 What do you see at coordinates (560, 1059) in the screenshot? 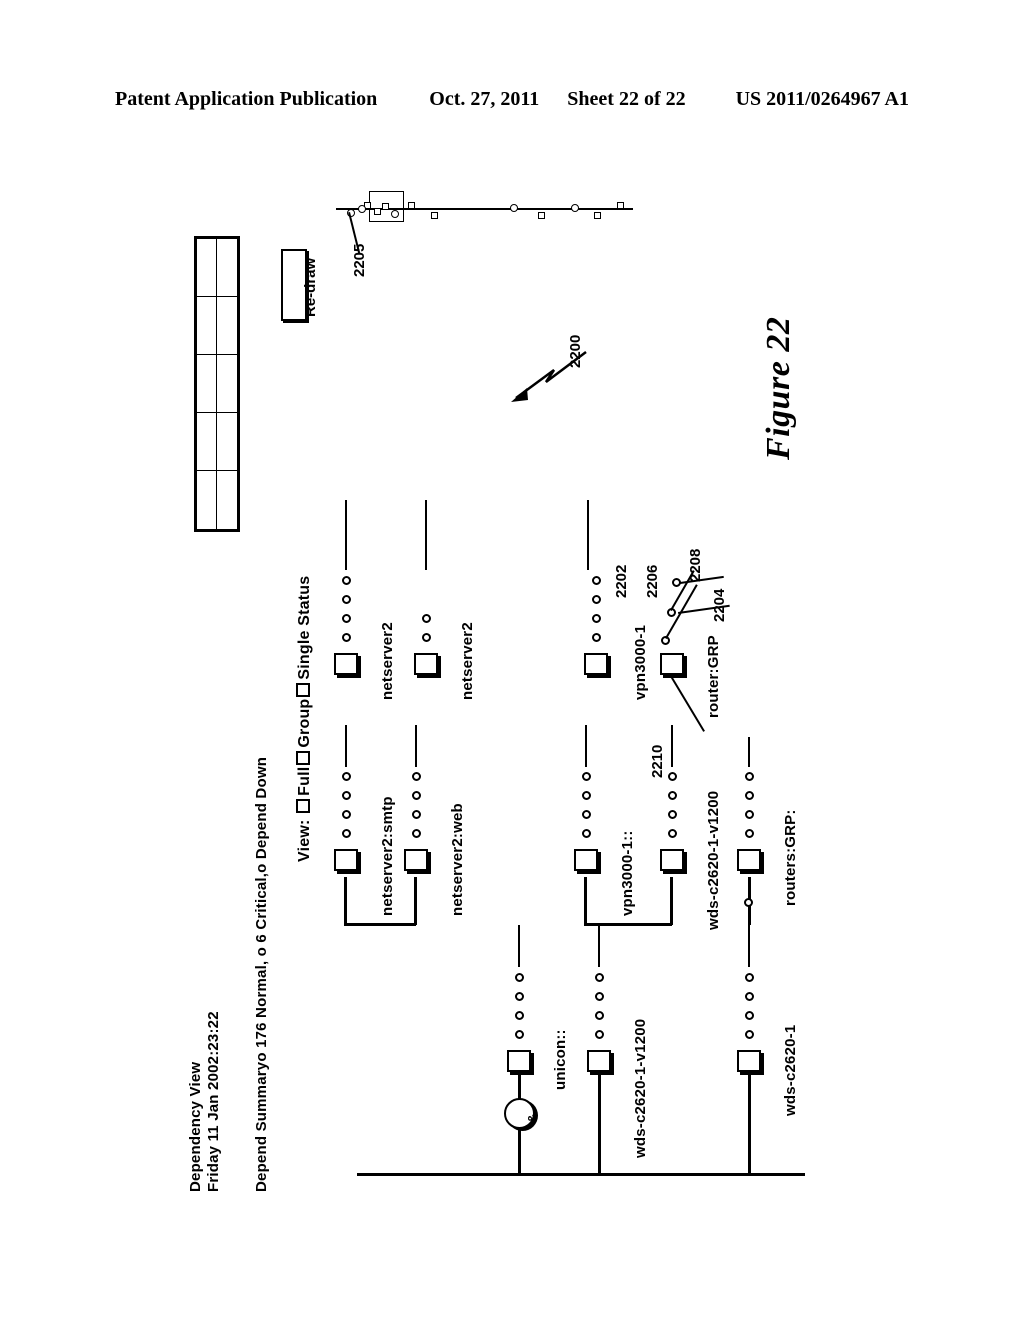
I see `tree-node-label: unicon::` at bounding box center [560, 1059].